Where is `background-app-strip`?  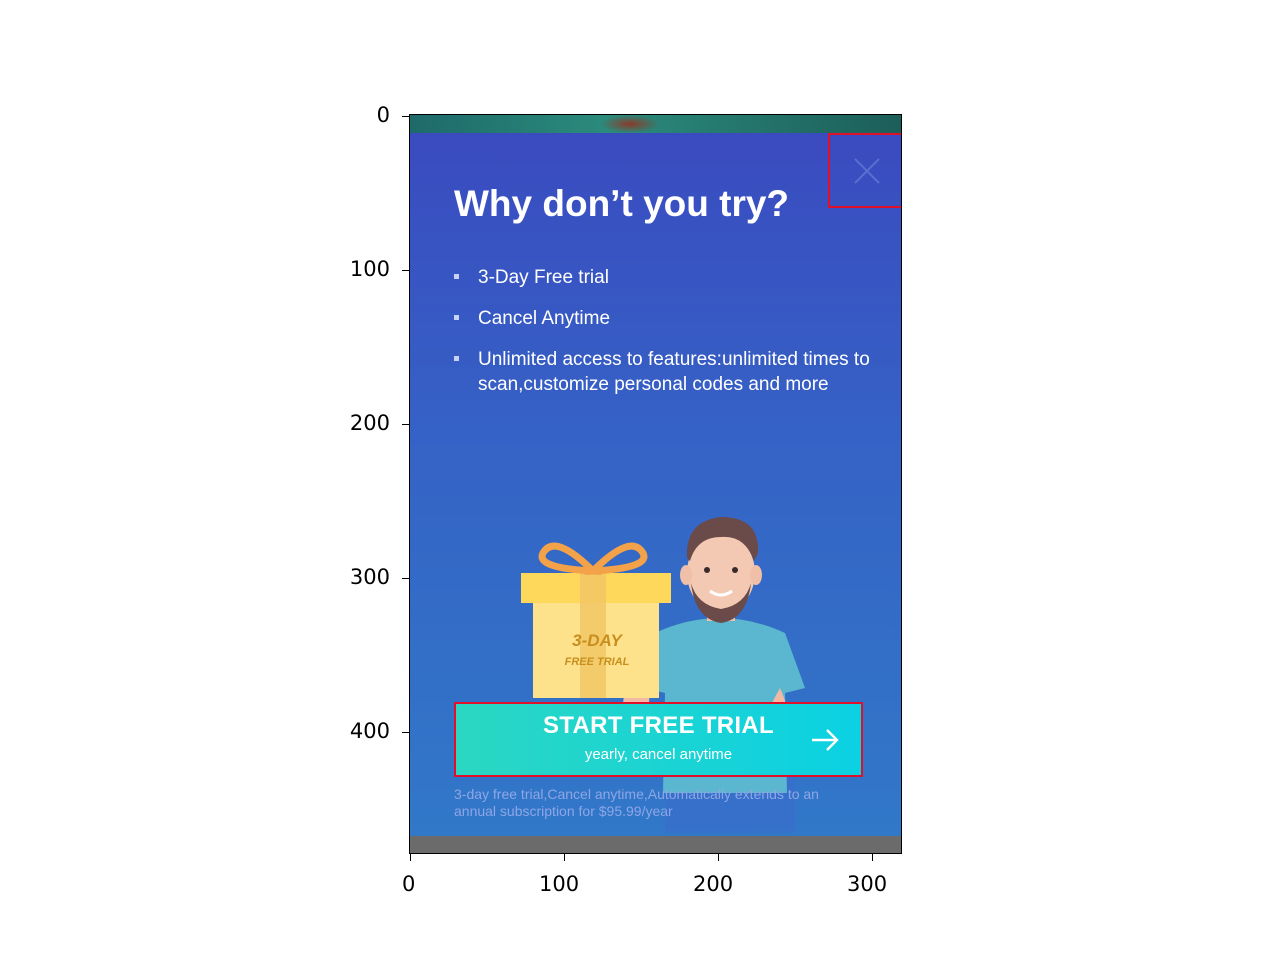
background-app-strip is located at coordinates (655, 124).